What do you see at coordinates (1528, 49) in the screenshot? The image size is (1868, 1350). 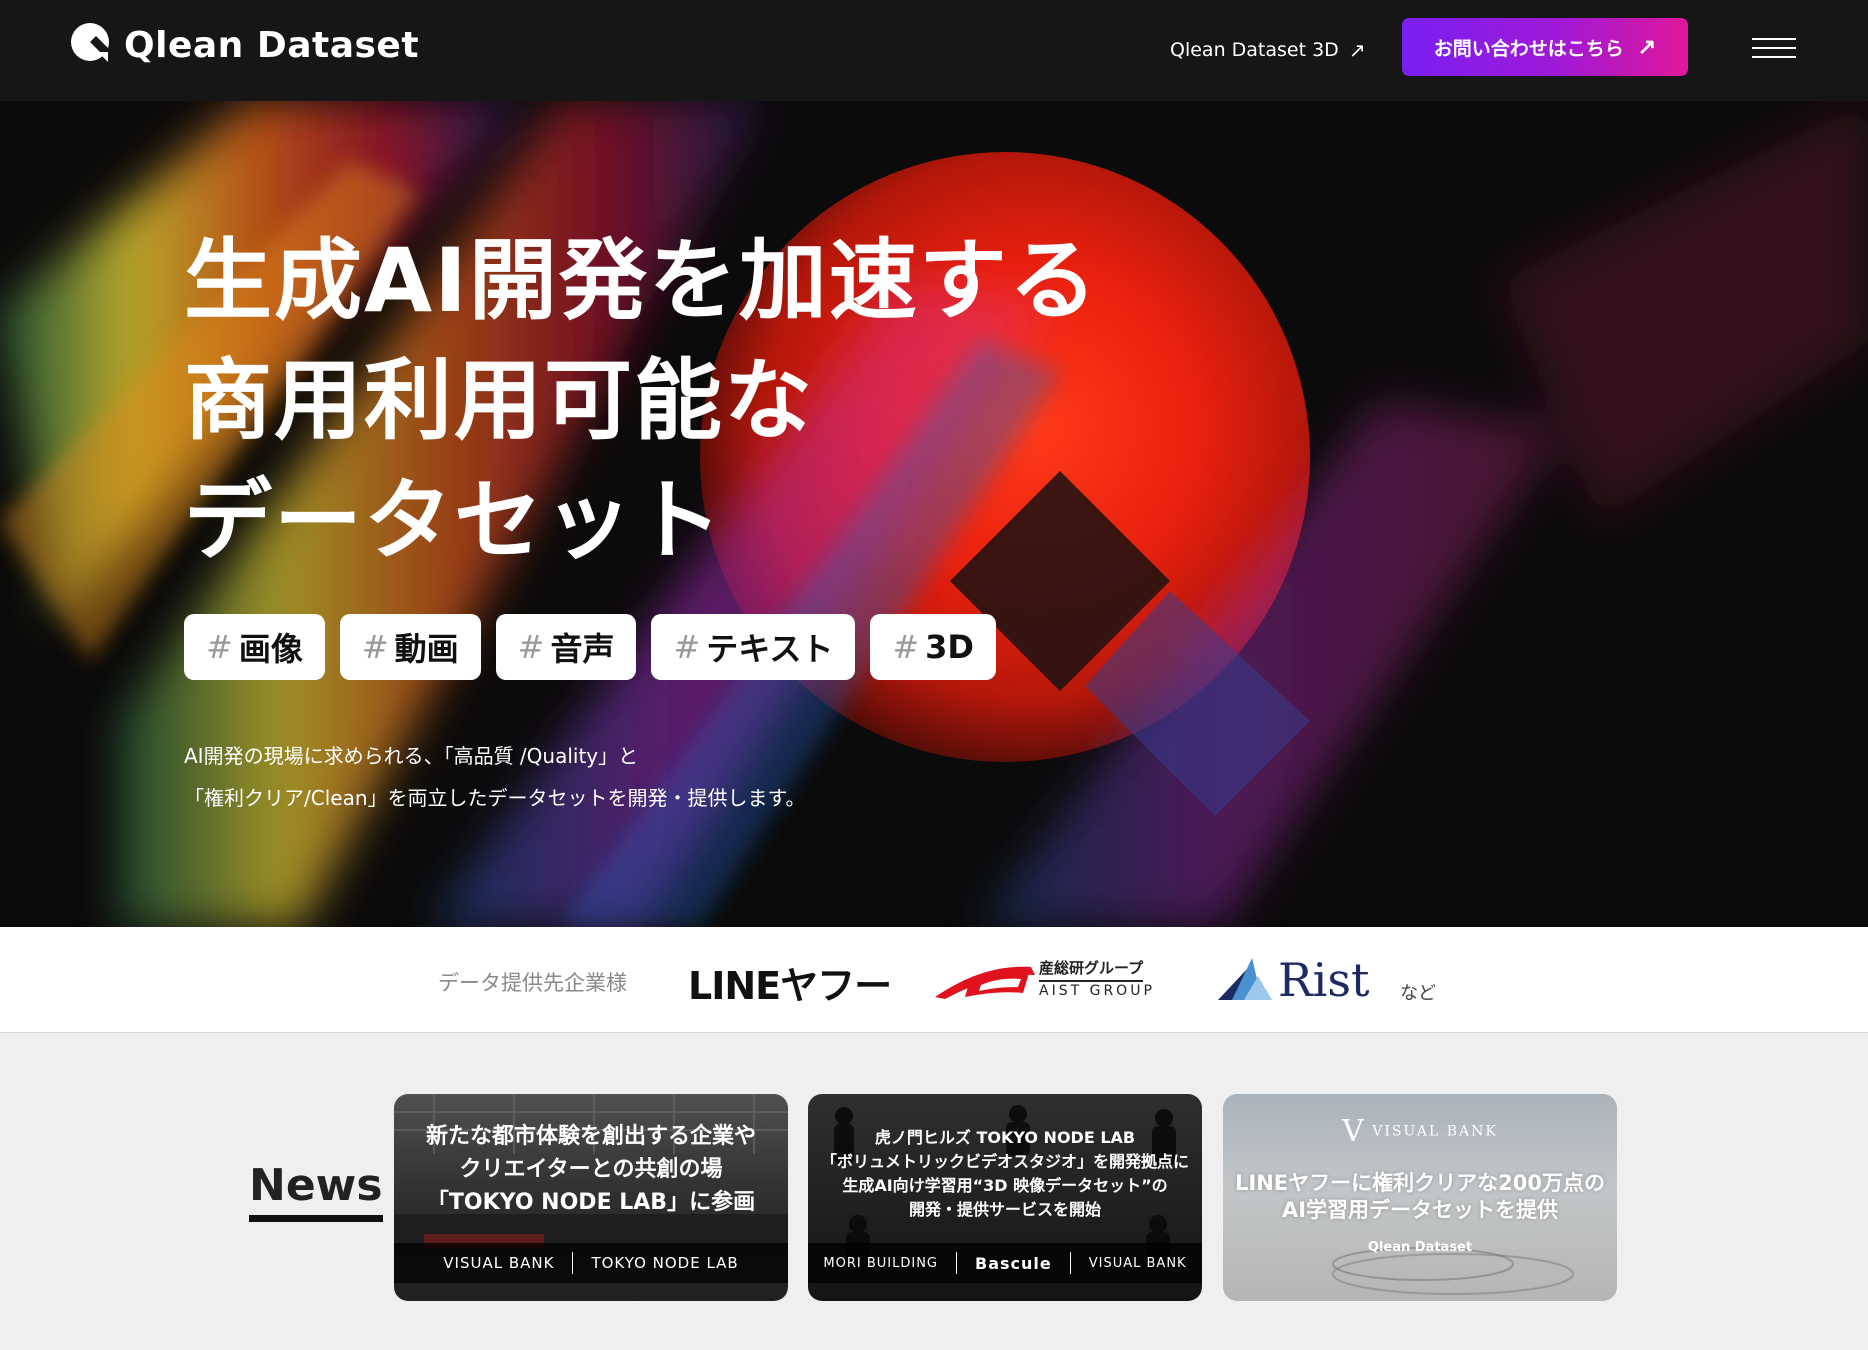 I see `contact-button-label: お問い合わせはこちら` at bounding box center [1528, 49].